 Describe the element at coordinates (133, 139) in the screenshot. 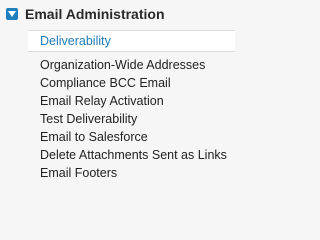

I see `menu-item-email-to-salesforce: Email to Salesforce` at that location.